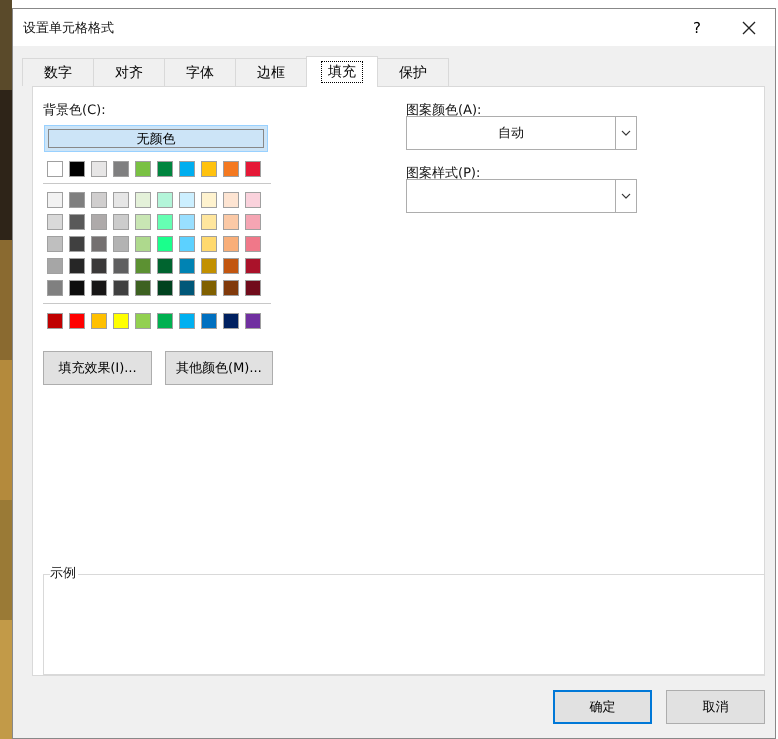 The height and width of the screenshot is (739, 778). I want to click on pattern-color-dropdown: 自动, so click(521, 133).